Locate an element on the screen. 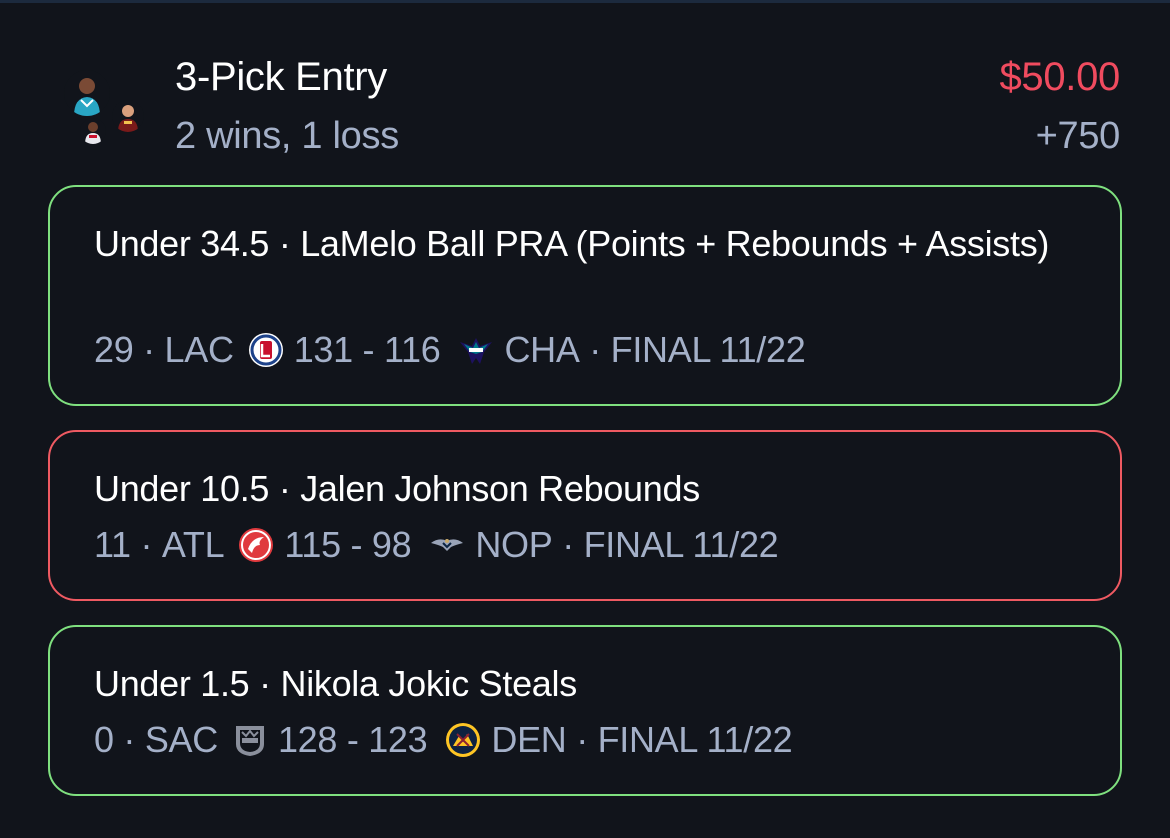  entry-title: 3-Pick Entry is located at coordinates (281, 77).